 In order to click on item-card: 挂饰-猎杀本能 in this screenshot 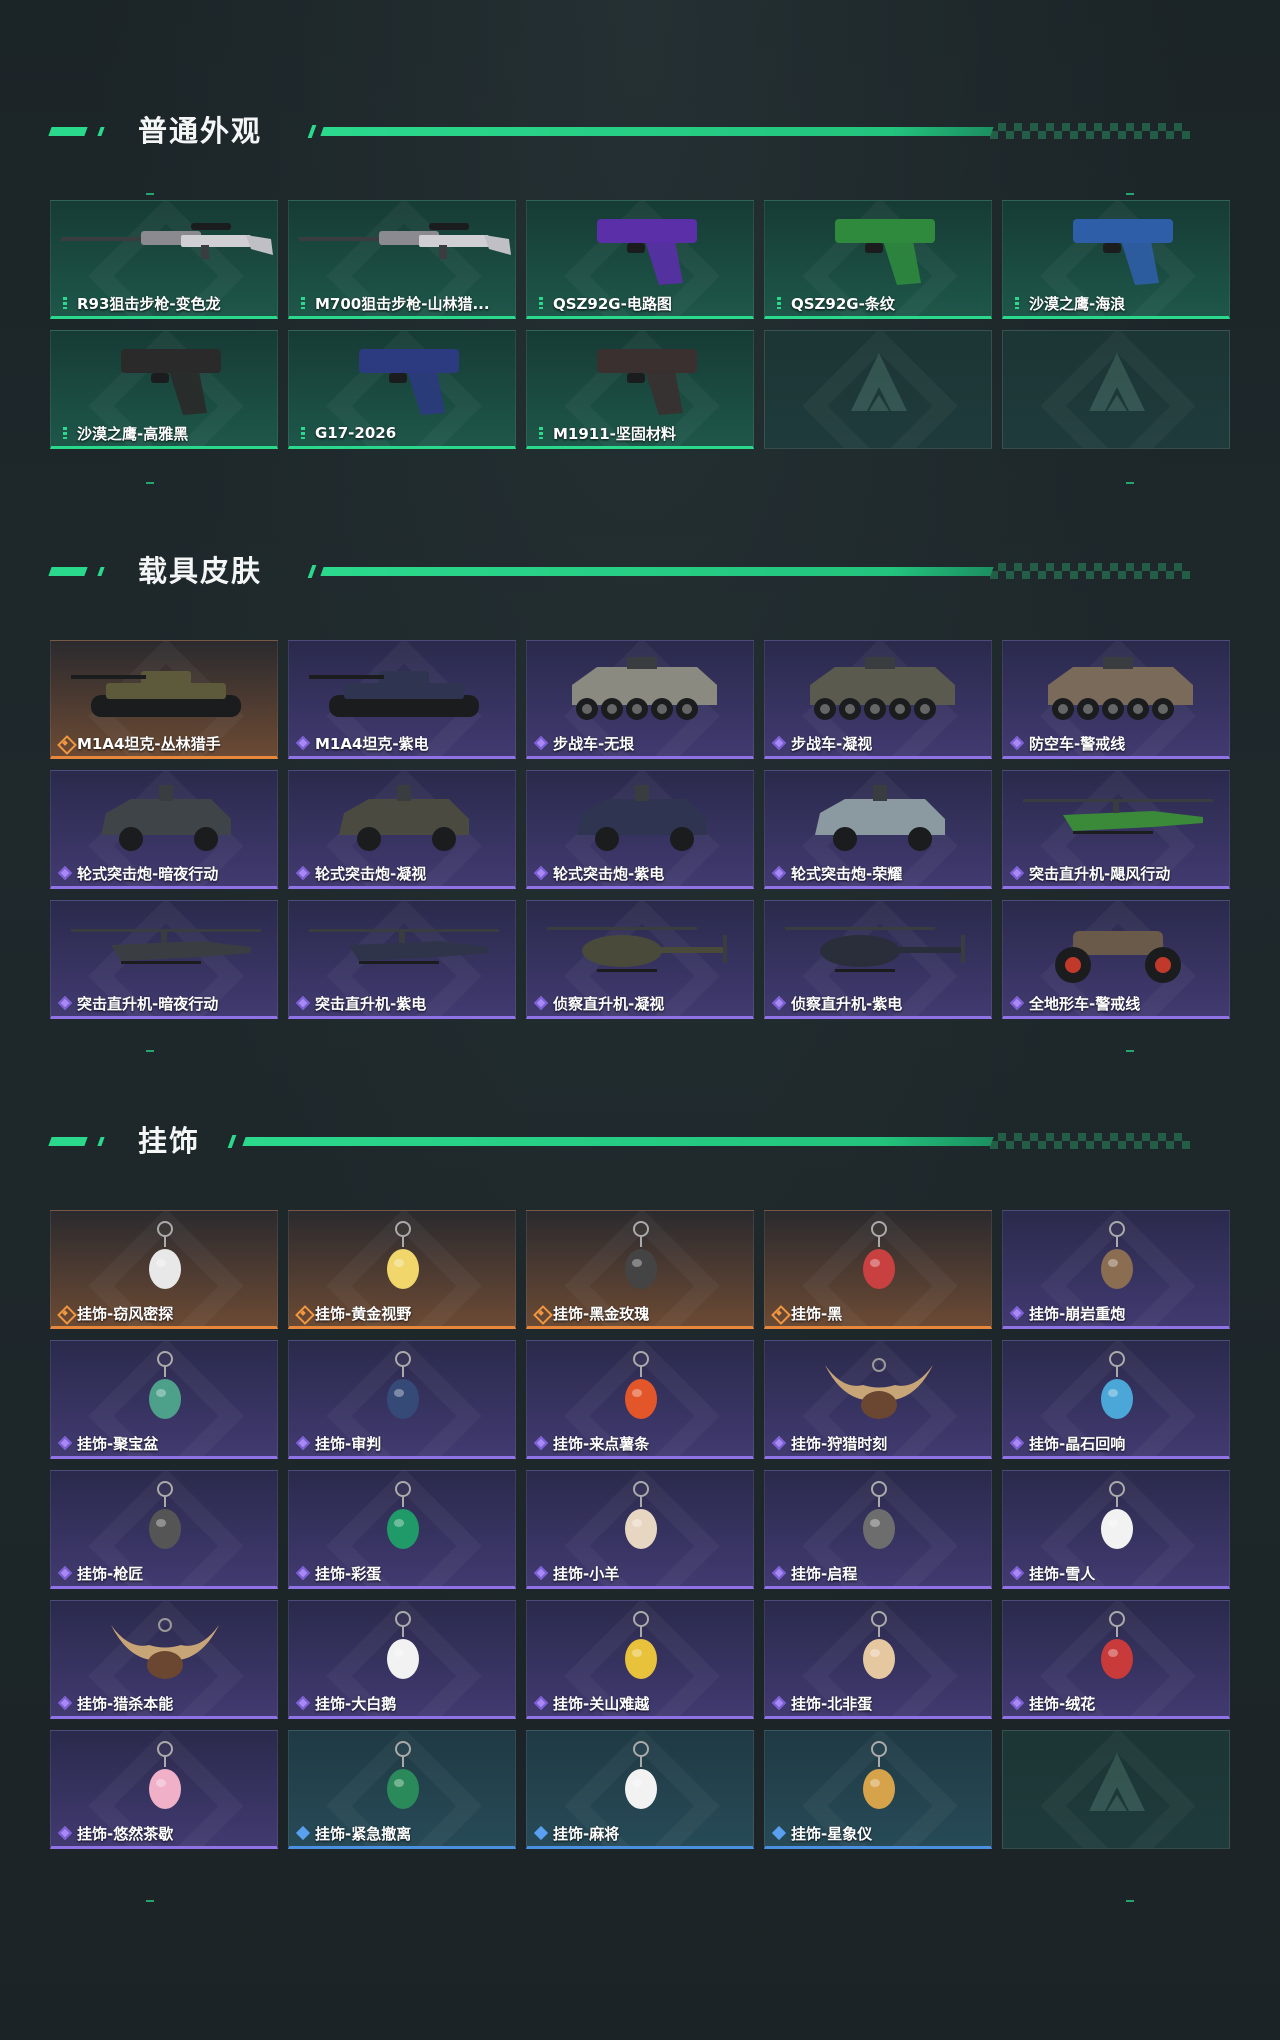, I will do `click(164, 1659)`.